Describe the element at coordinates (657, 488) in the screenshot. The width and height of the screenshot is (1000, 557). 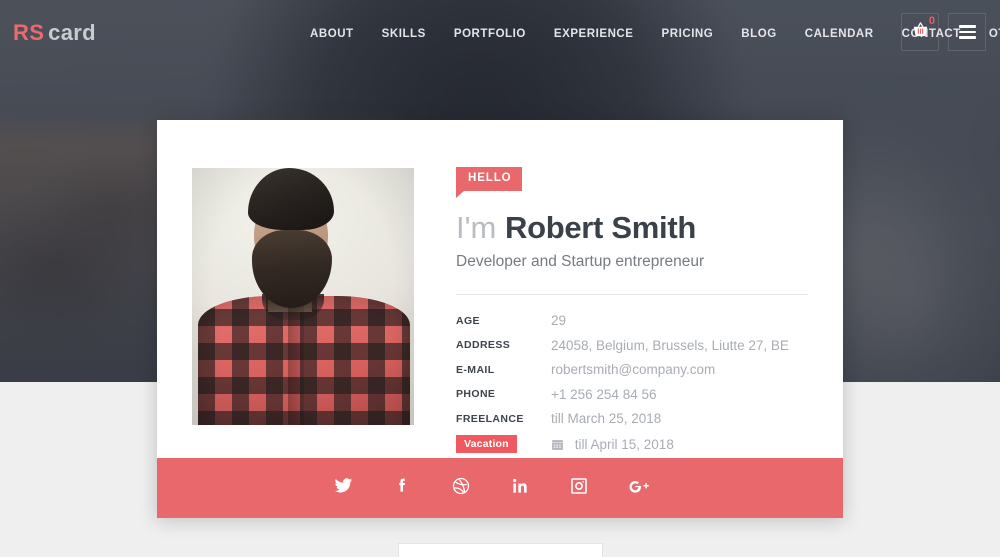
I see `social-link-googleplus` at that location.